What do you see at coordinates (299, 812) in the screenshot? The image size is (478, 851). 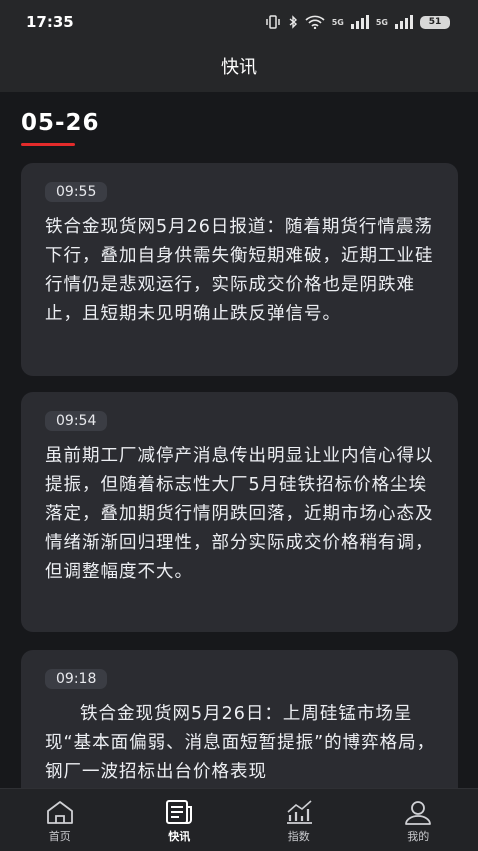 I see `chart-icon` at bounding box center [299, 812].